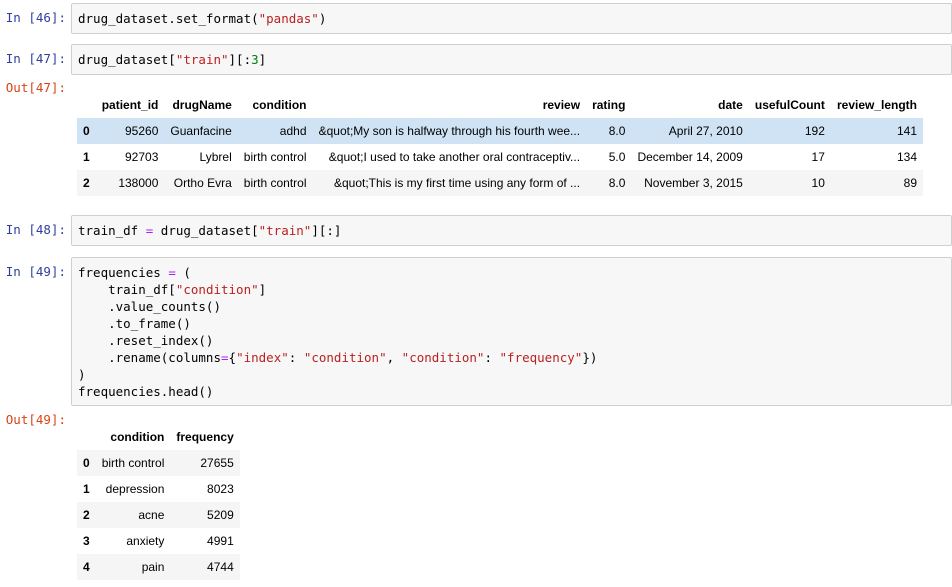  Describe the element at coordinates (693, 183) in the screenshot. I see `table-cell: November 3, 2015` at that location.